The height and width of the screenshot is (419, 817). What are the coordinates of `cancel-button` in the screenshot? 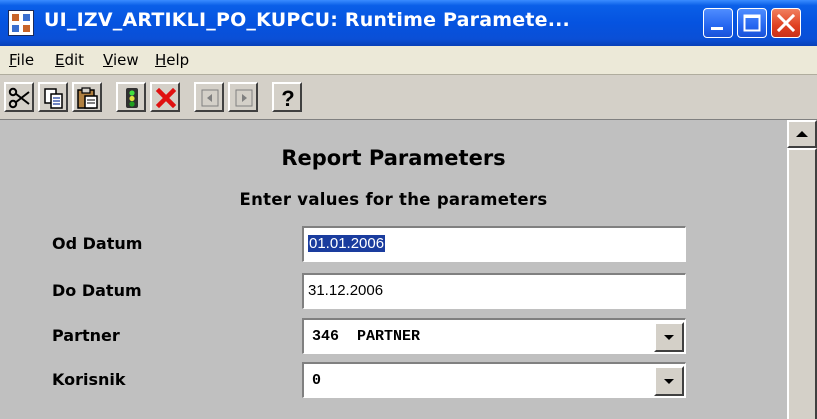 It's located at (165, 97).